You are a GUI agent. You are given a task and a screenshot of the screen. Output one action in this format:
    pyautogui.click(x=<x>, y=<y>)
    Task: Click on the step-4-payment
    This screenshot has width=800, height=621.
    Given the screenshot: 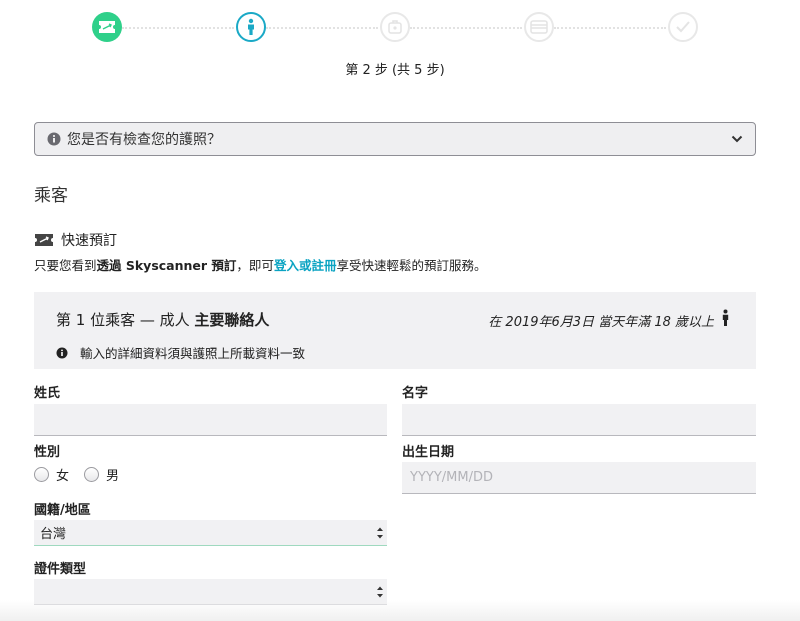 What is the action you would take?
    pyautogui.click(x=539, y=27)
    